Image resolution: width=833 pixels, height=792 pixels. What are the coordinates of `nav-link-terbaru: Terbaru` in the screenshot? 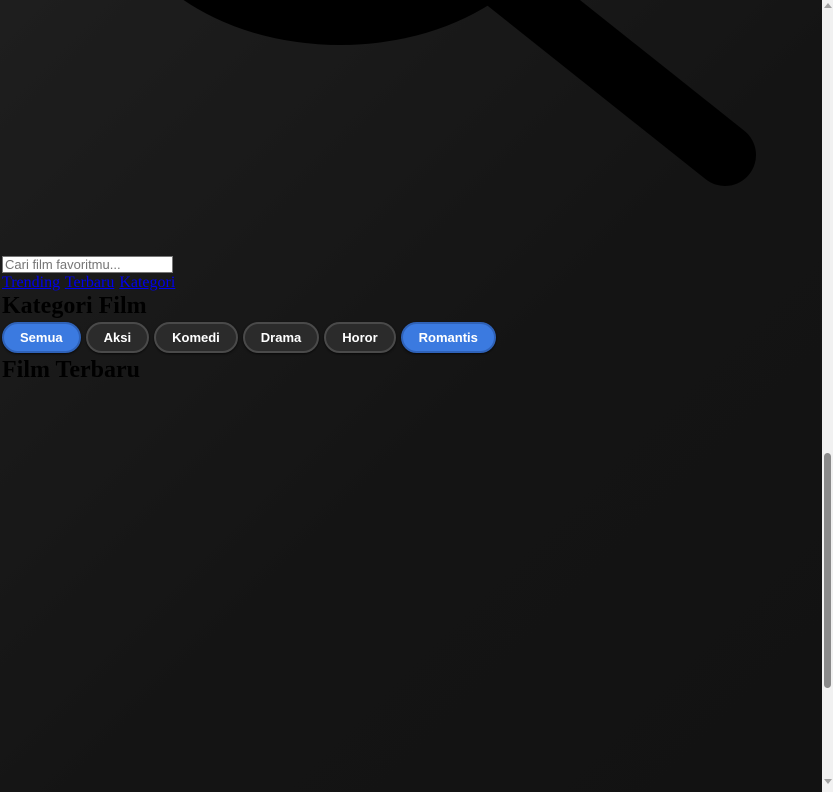 It's located at (90, 282).